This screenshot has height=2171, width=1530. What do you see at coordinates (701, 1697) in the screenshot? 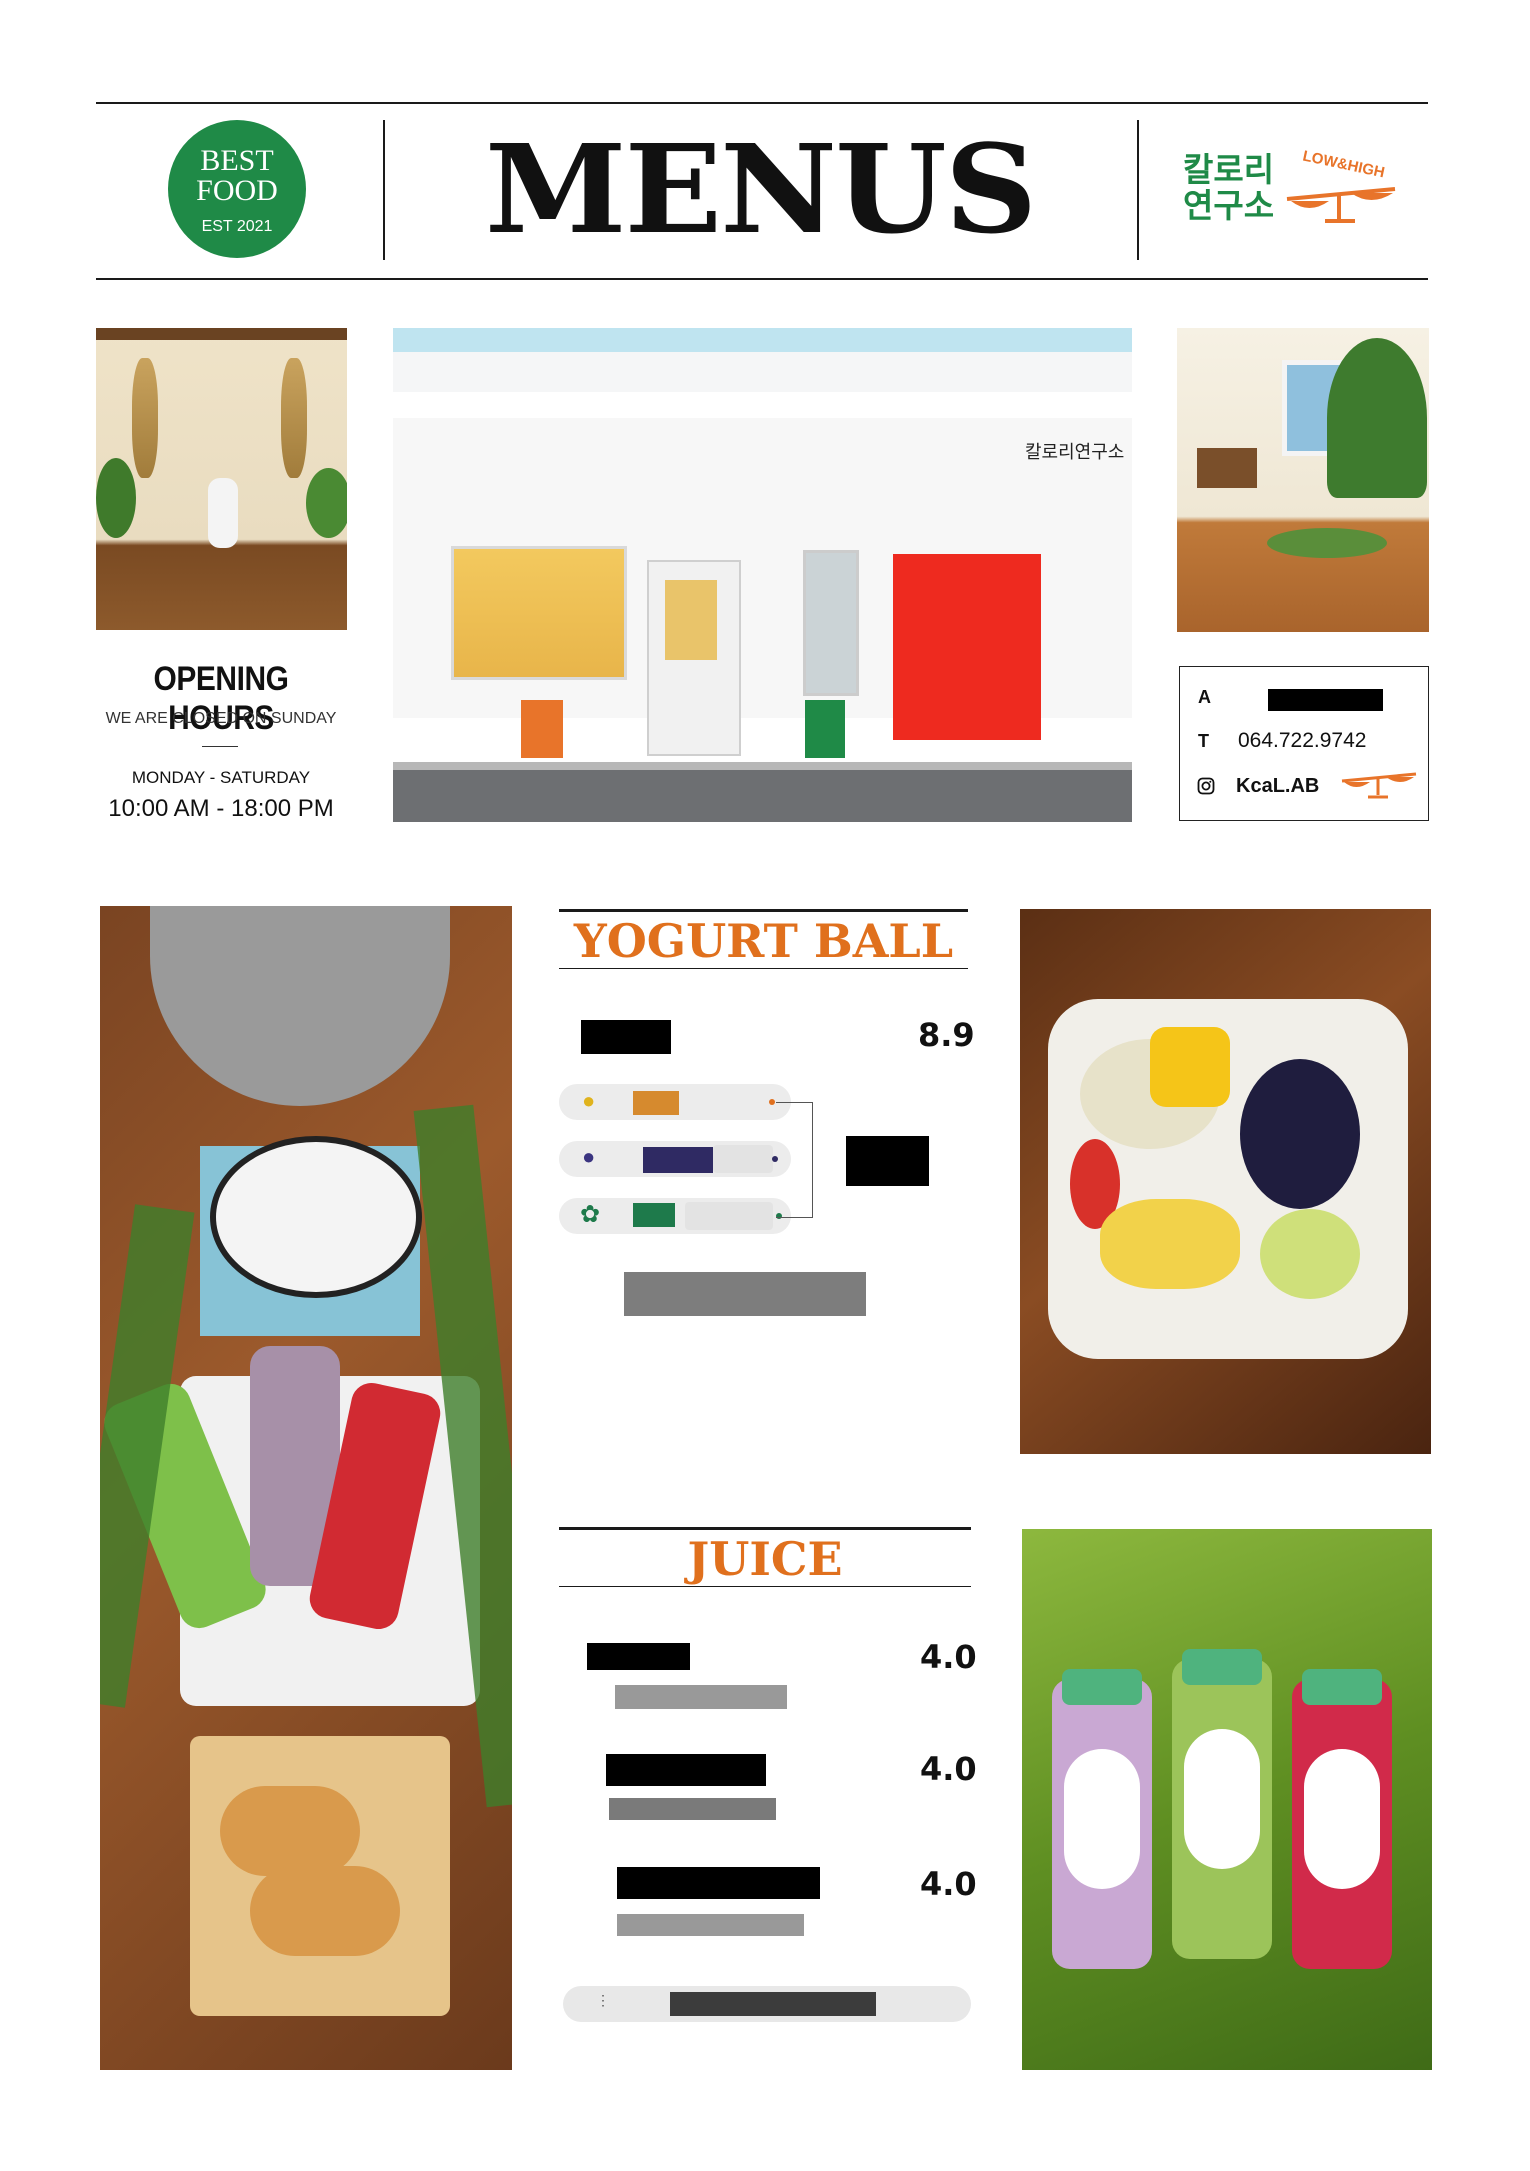
I see `juice-1-desc-redacted` at bounding box center [701, 1697].